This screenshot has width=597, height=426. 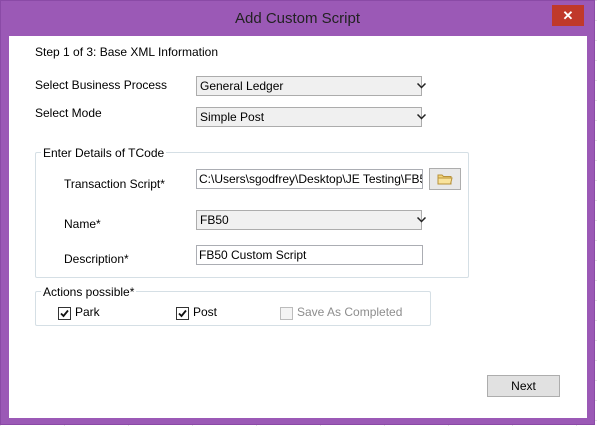 I want to click on dialog-title: Add Custom Script, so click(x=297, y=18).